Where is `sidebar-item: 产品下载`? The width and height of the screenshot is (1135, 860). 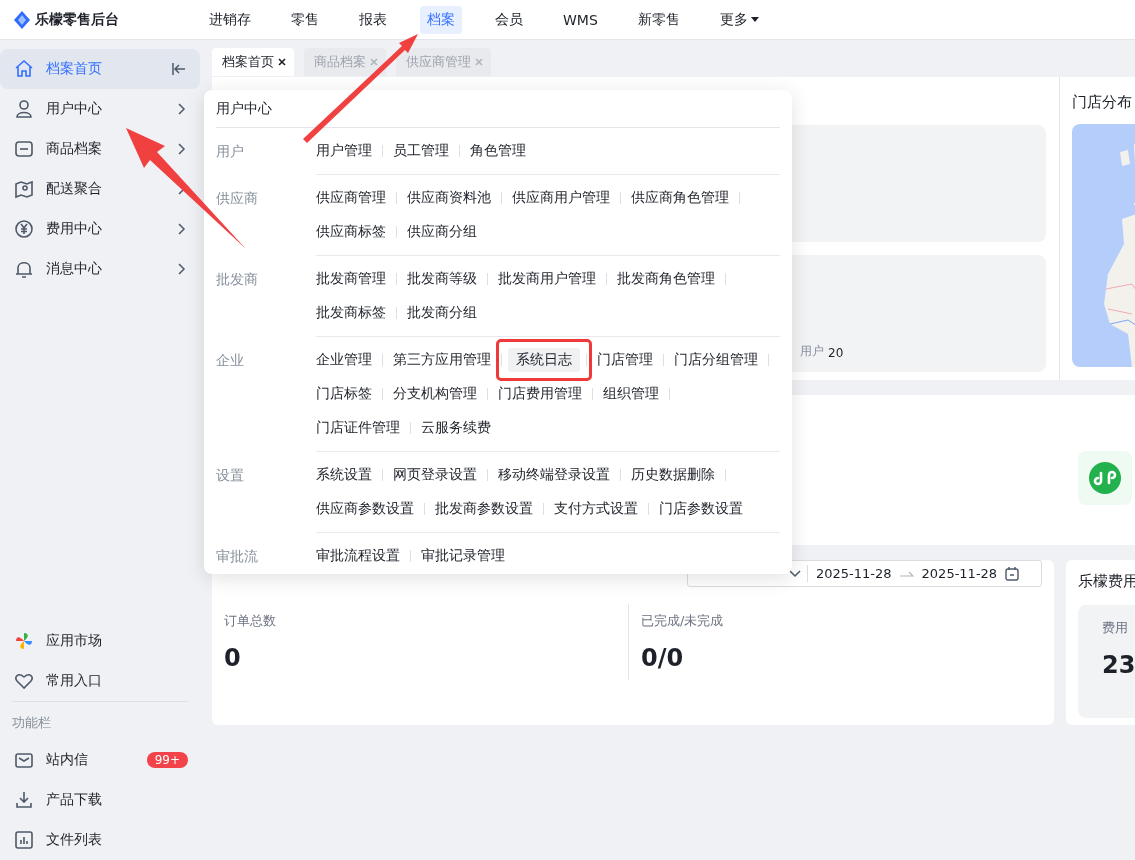 sidebar-item: 产品下载 is located at coordinates (100, 800).